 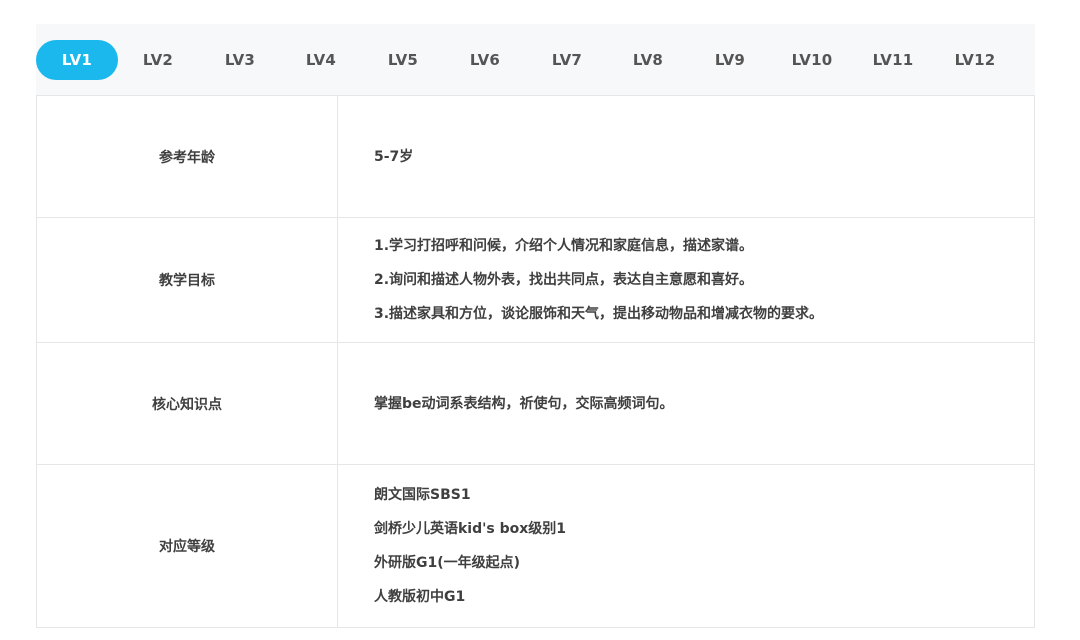 What do you see at coordinates (187, 280) in the screenshot?
I see `row-label-goals: 教学目标` at bounding box center [187, 280].